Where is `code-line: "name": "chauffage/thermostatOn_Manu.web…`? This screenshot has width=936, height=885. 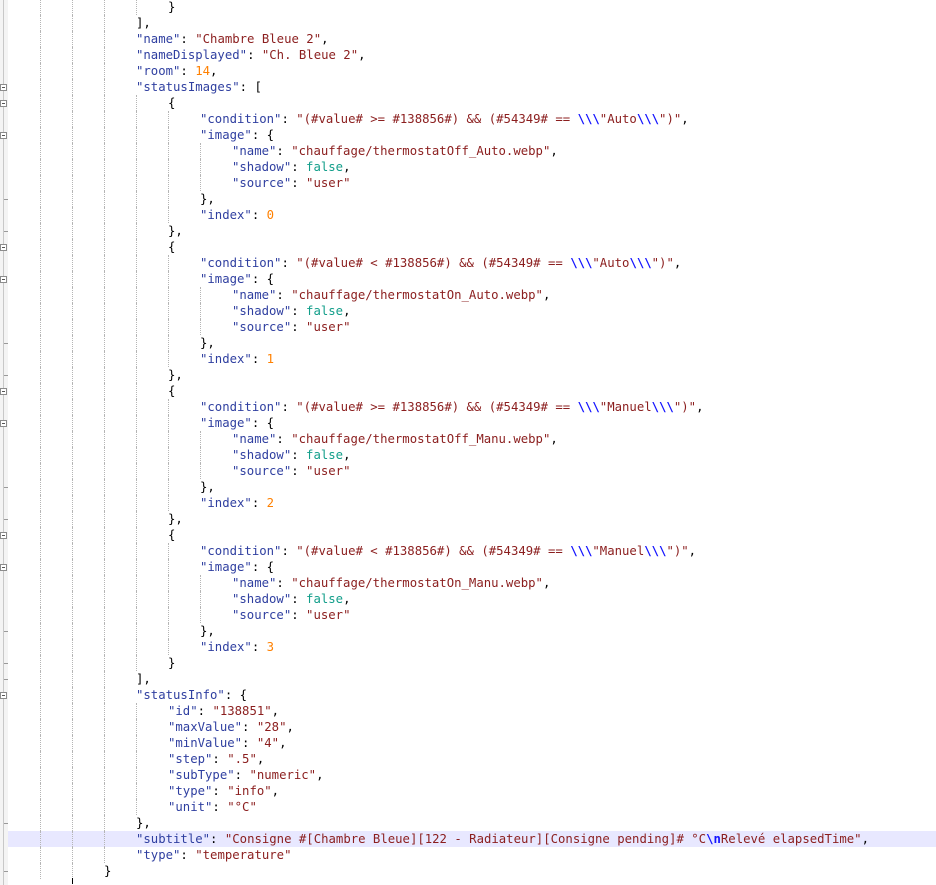 code-line: "name": "chauffage/thermostatOn_Manu.web… is located at coordinates (472, 583).